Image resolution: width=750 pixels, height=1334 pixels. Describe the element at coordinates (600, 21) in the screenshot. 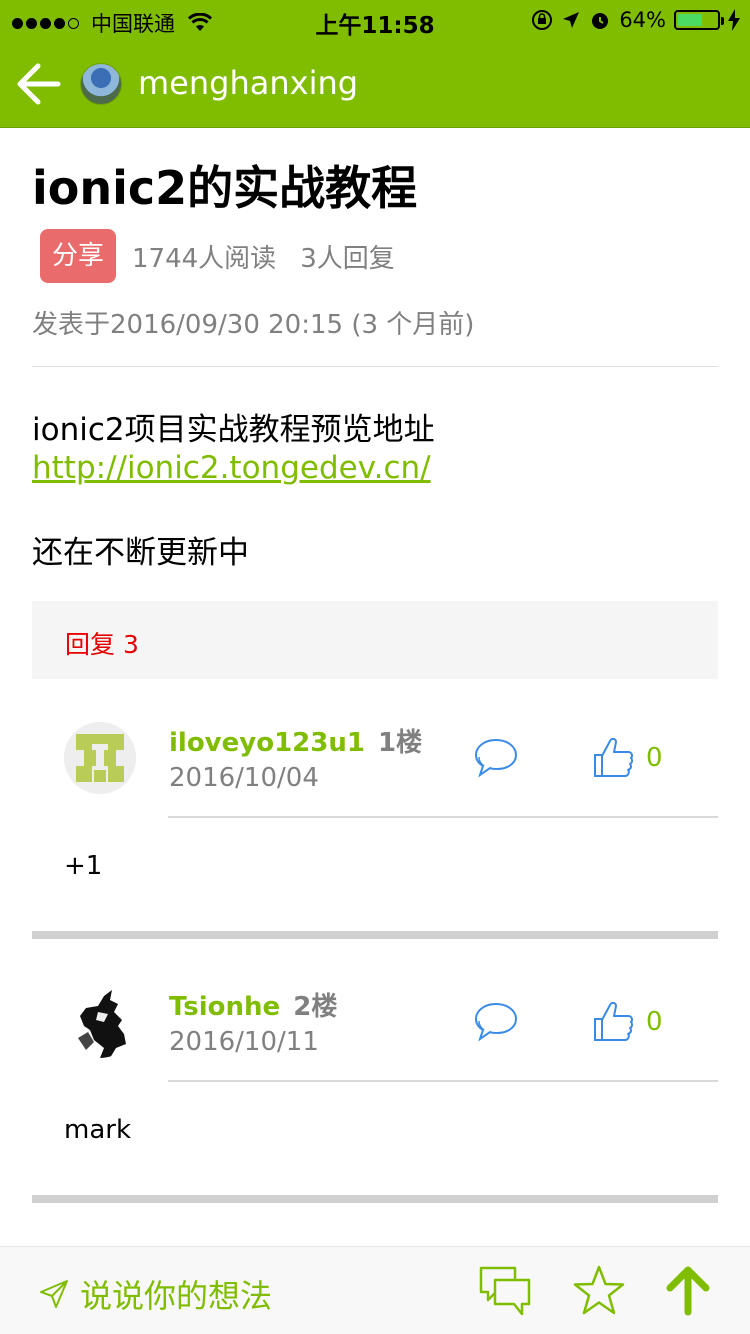

I see `alarm-icon` at that location.